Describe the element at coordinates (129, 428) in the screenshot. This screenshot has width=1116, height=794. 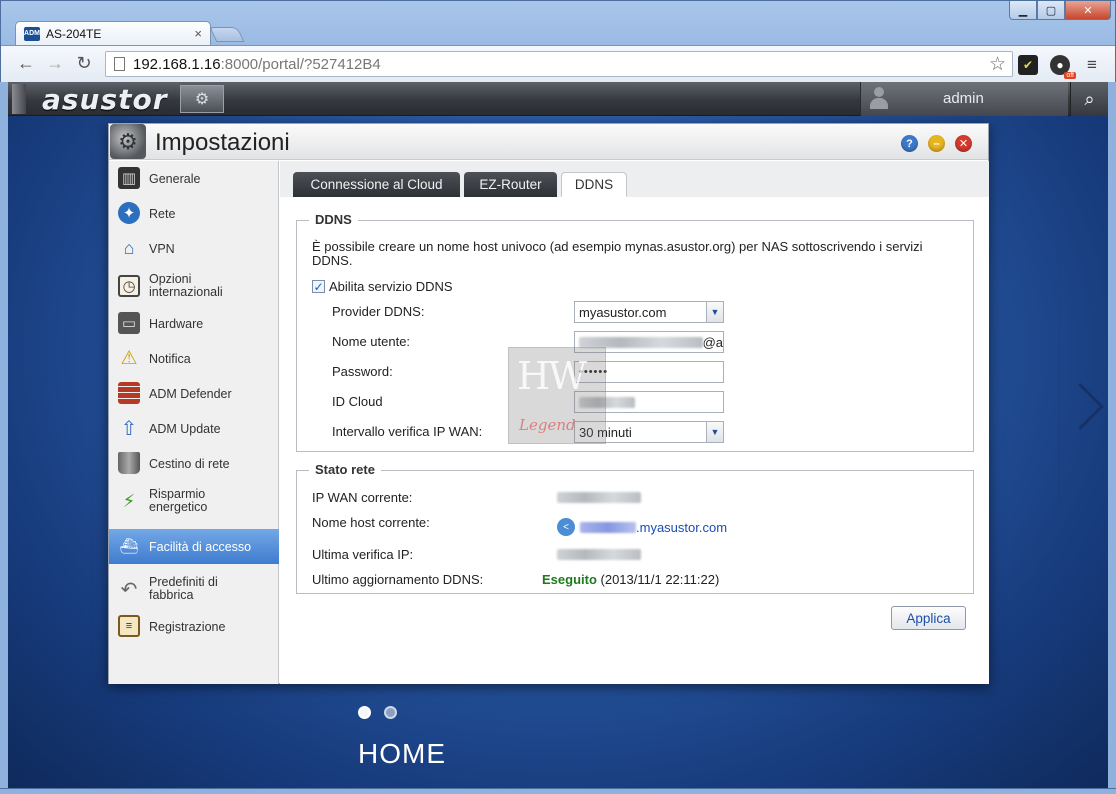
I see `upload-arrow-icon: ⇧` at that location.